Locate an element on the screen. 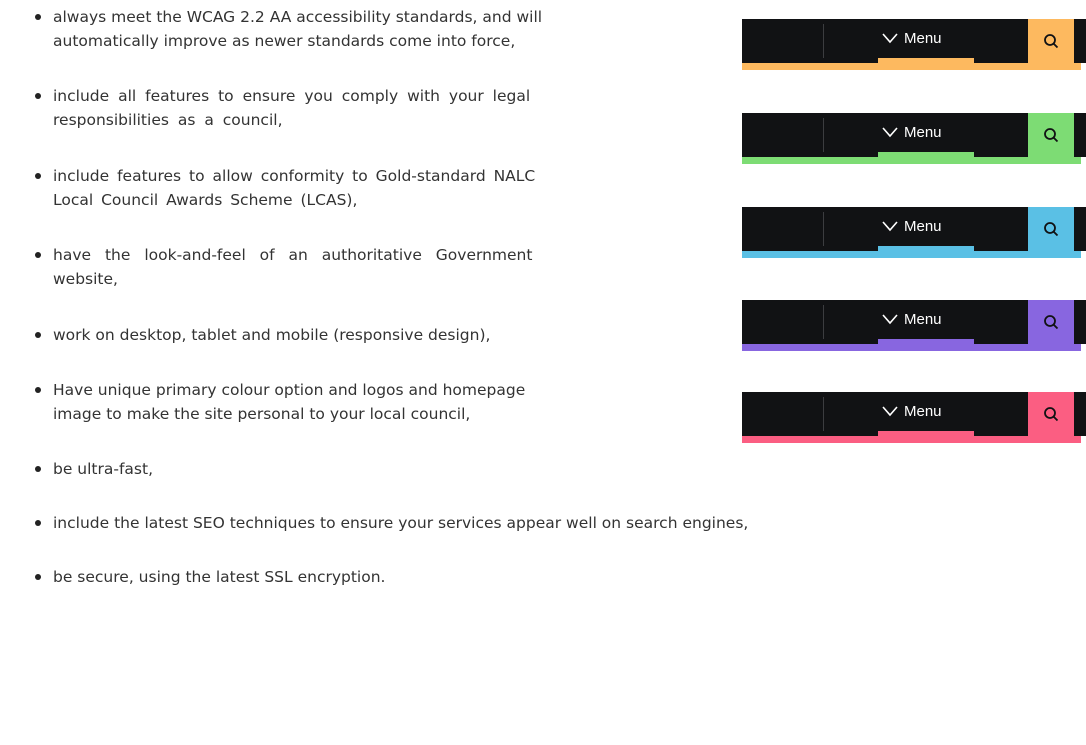 Image resolution: width=1086 pixels, height=745 pixels. list-item-text: be ultra-fast, is located at coordinates (103, 469).